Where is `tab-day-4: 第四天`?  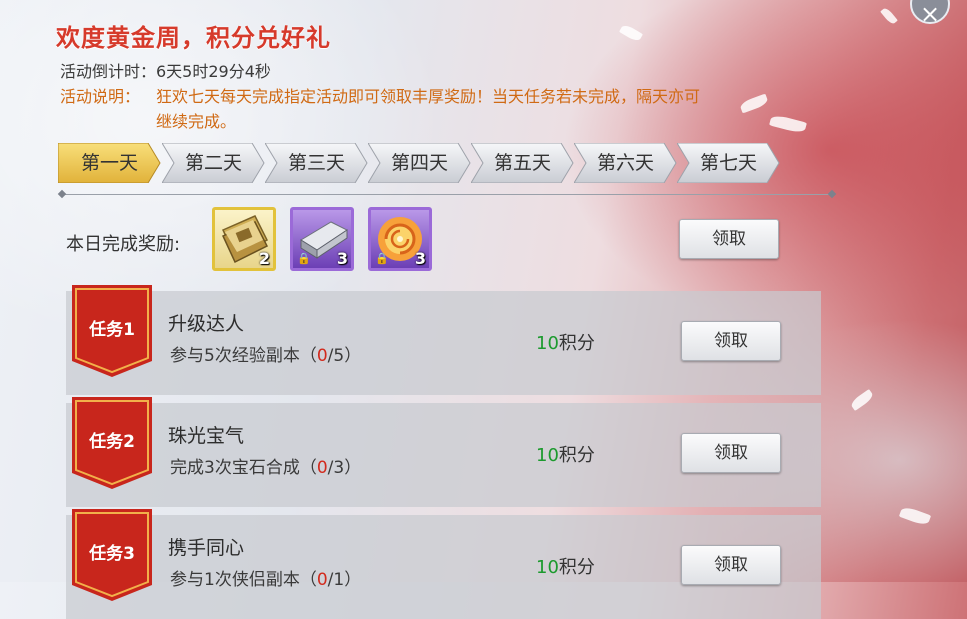 tab-day-4: 第四天 is located at coordinates (419, 163).